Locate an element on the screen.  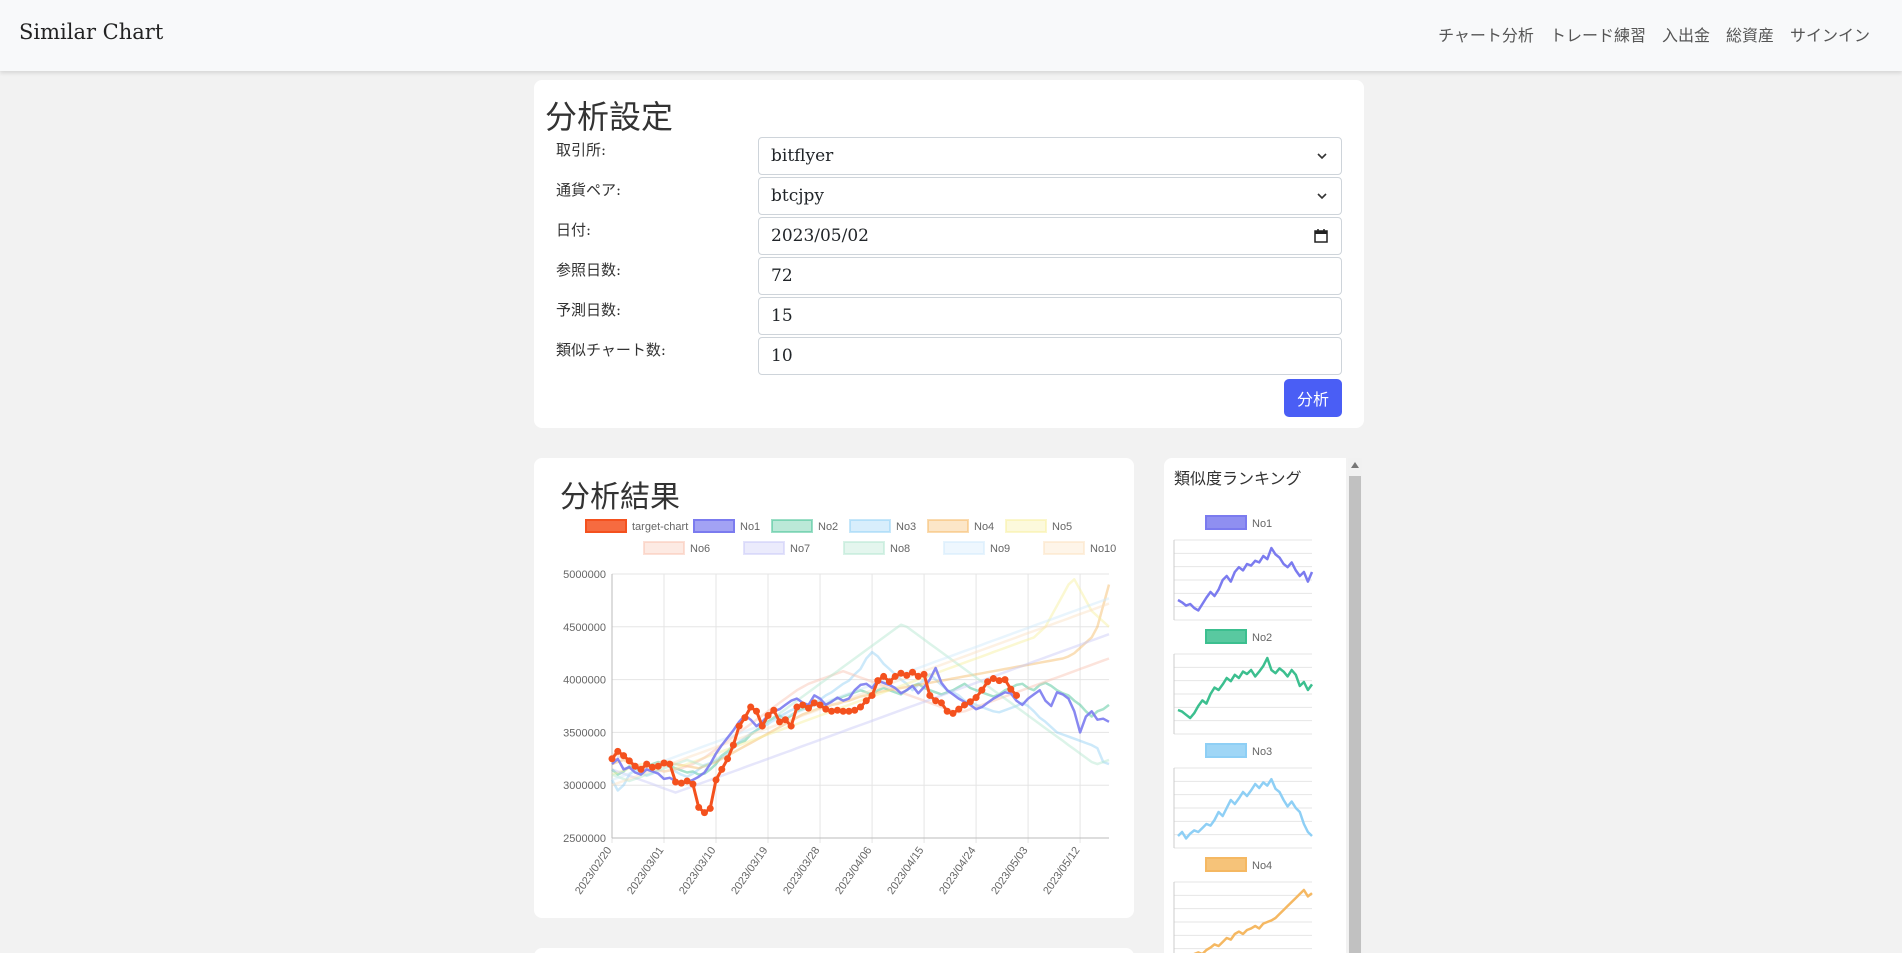
reference-days-value: 72 is located at coordinates (782, 276).